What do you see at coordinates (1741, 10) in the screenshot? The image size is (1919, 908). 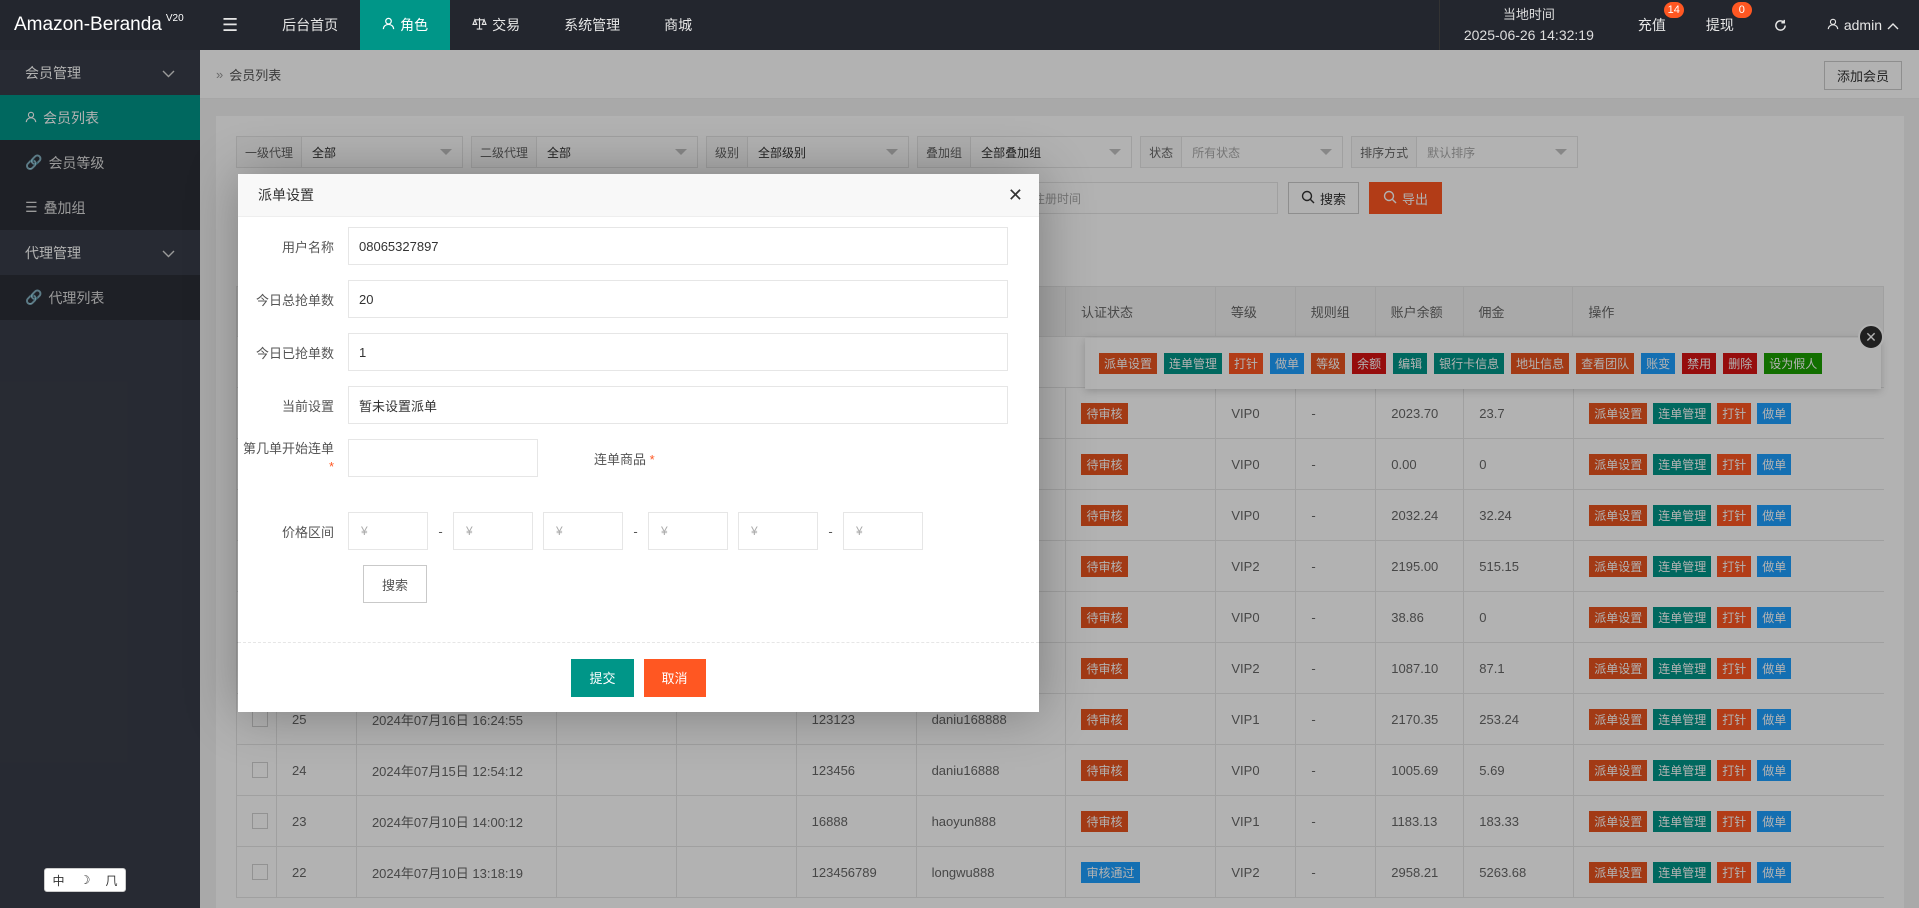 I see `withdraw-badge: 0` at bounding box center [1741, 10].